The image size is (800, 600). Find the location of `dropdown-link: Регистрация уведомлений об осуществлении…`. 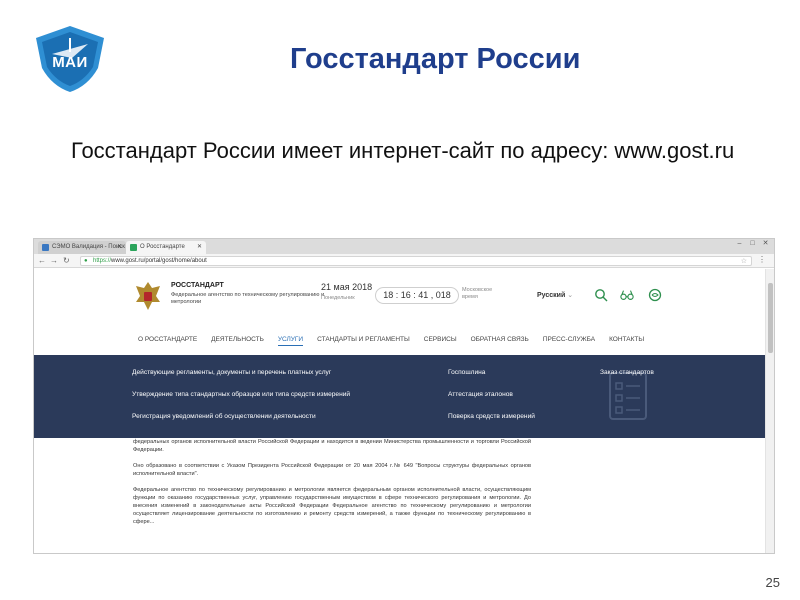

dropdown-link: Регистрация уведомлений об осуществлении… is located at coordinates (224, 416).